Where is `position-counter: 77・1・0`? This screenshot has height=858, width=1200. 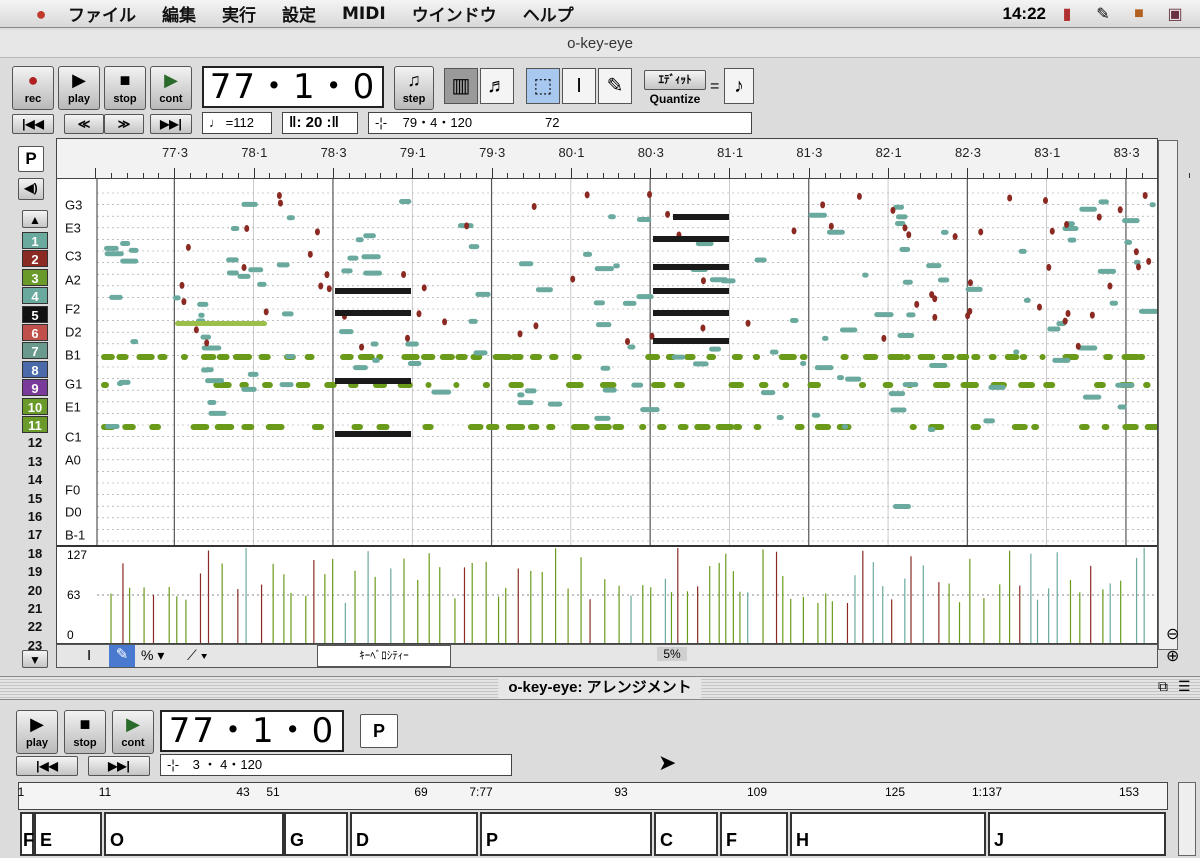
position-counter: 77・1・0 is located at coordinates (293, 87).